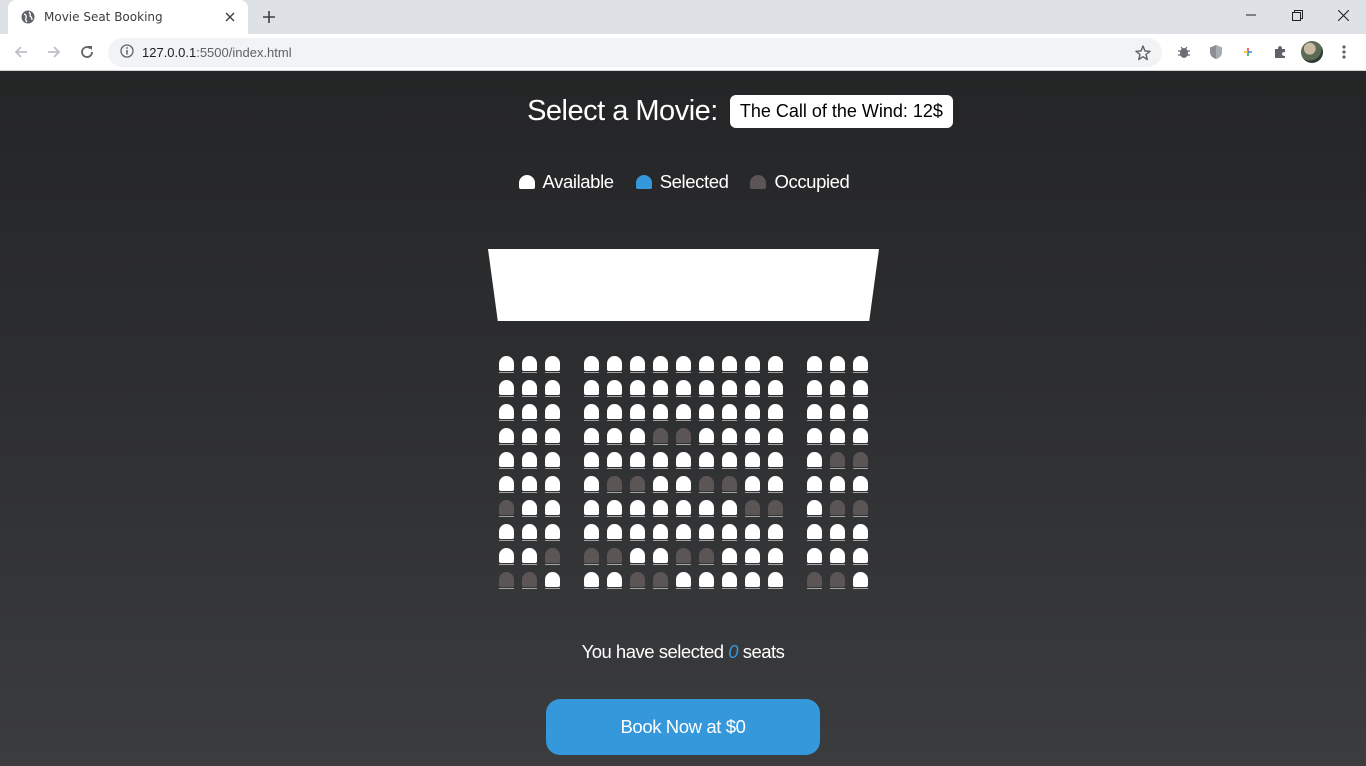 The image size is (1366, 766). What do you see at coordinates (1248, 52) in the screenshot?
I see `color-plus-extension-icon` at bounding box center [1248, 52].